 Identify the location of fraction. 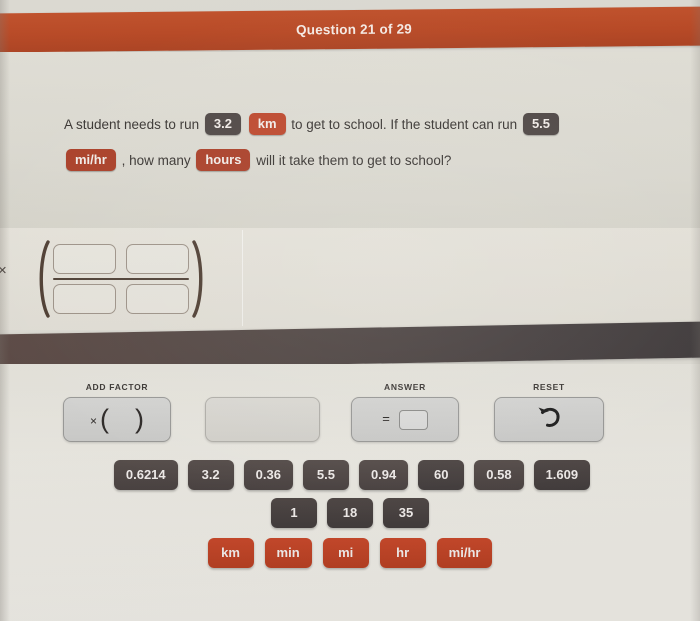
(121, 279).